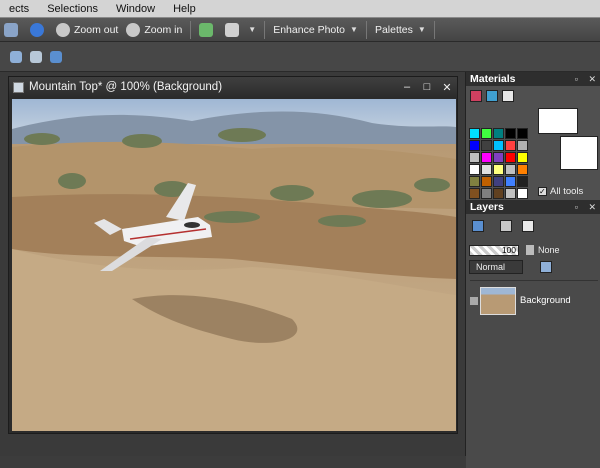 This screenshot has height=468, width=600. What do you see at coordinates (530, 250) in the screenshot?
I see `dropper-icon` at bounding box center [530, 250].